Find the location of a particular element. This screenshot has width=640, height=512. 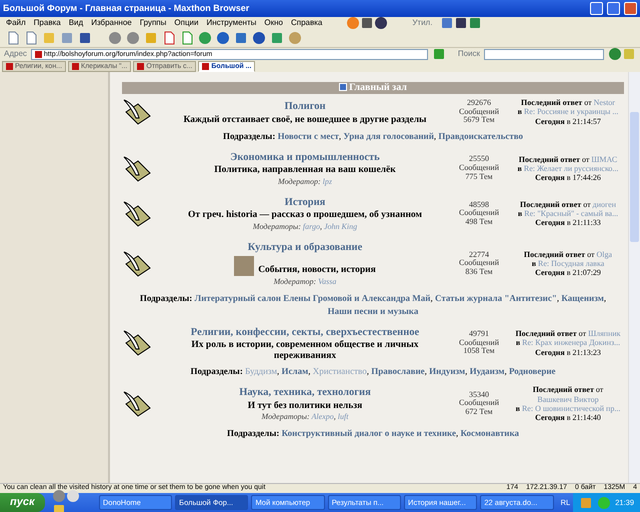

moderator-link: John King is located at coordinates (341, 226).